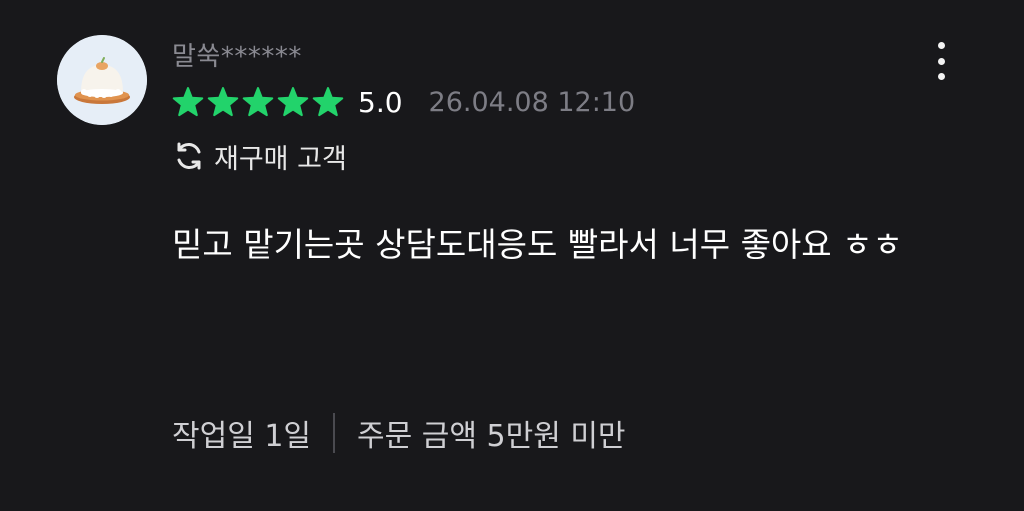  What do you see at coordinates (491, 436) in the screenshot?
I see `order-amount: 주문 금액 5만원 미만` at bounding box center [491, 436].